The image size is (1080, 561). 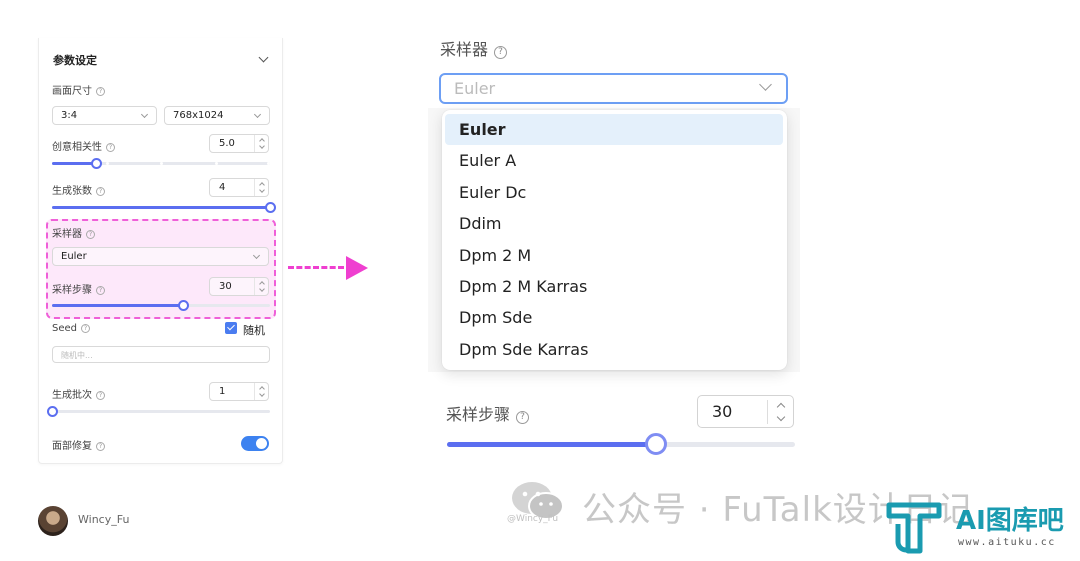 What do you see at coordinates (254, 330) in the screenshot?
I see `random-label: 随机` at bounding box center [254, 330].